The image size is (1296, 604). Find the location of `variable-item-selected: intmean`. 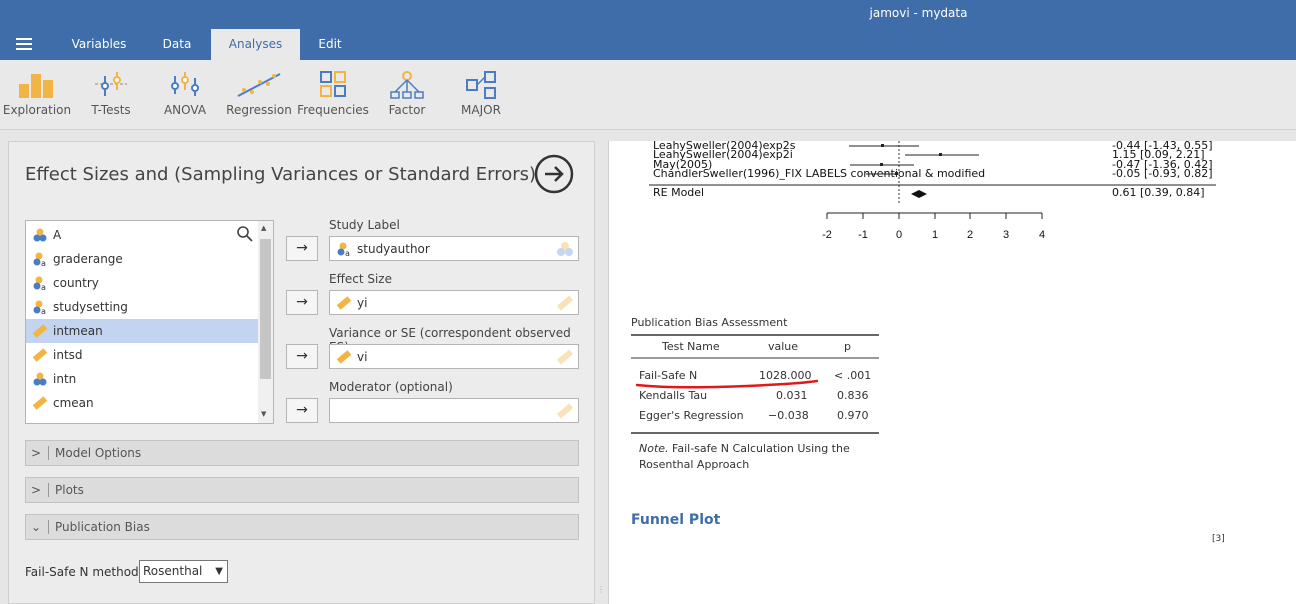

variable-item-selected: intmean is located at coordinates (142, 331).